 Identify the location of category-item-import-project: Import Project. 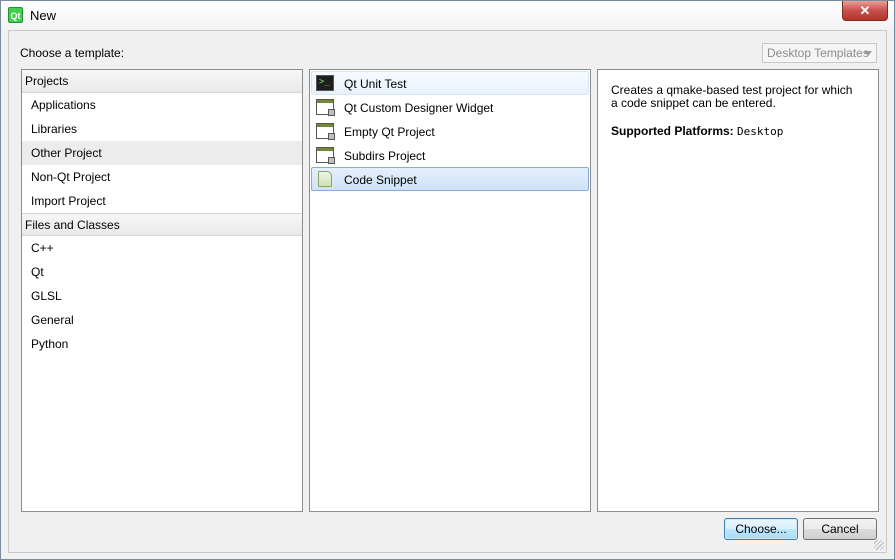
(162, 201).